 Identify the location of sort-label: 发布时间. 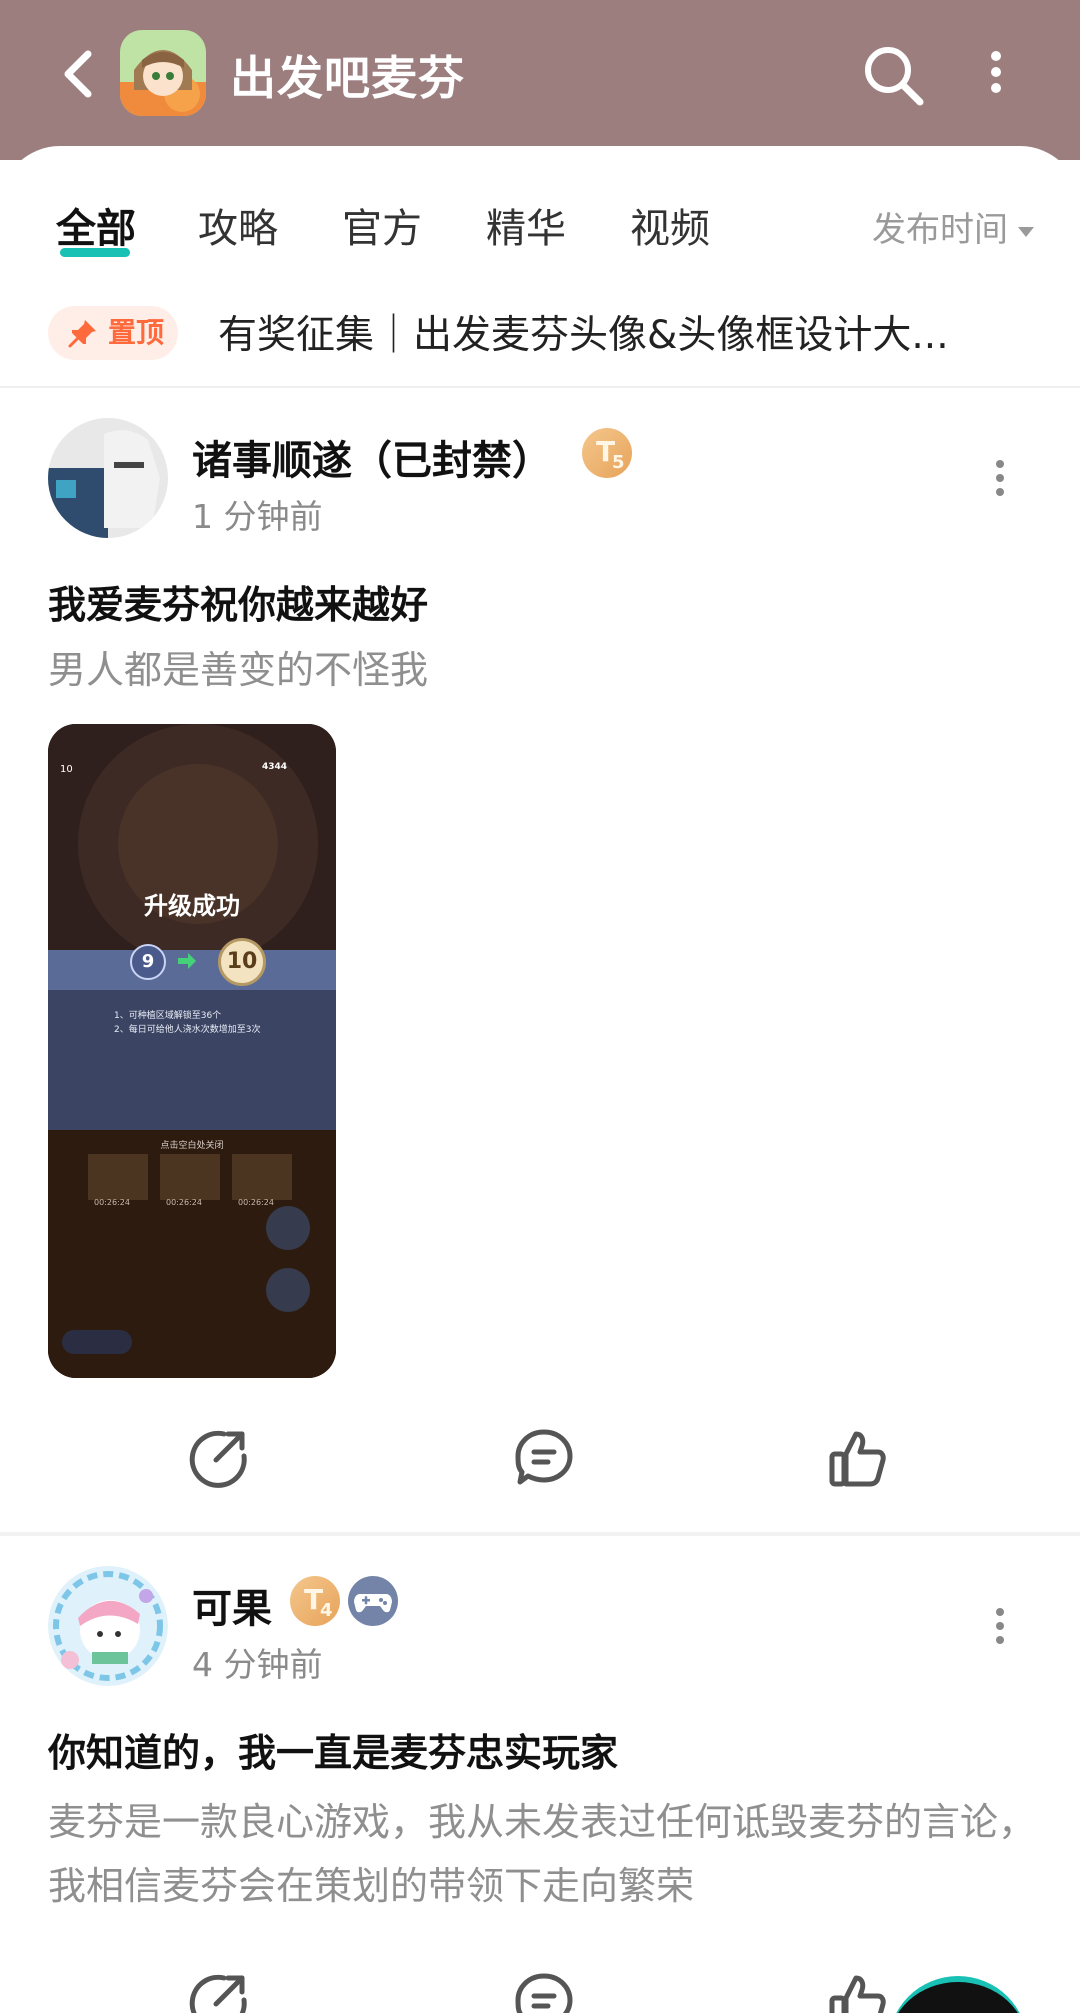
(940, 230).